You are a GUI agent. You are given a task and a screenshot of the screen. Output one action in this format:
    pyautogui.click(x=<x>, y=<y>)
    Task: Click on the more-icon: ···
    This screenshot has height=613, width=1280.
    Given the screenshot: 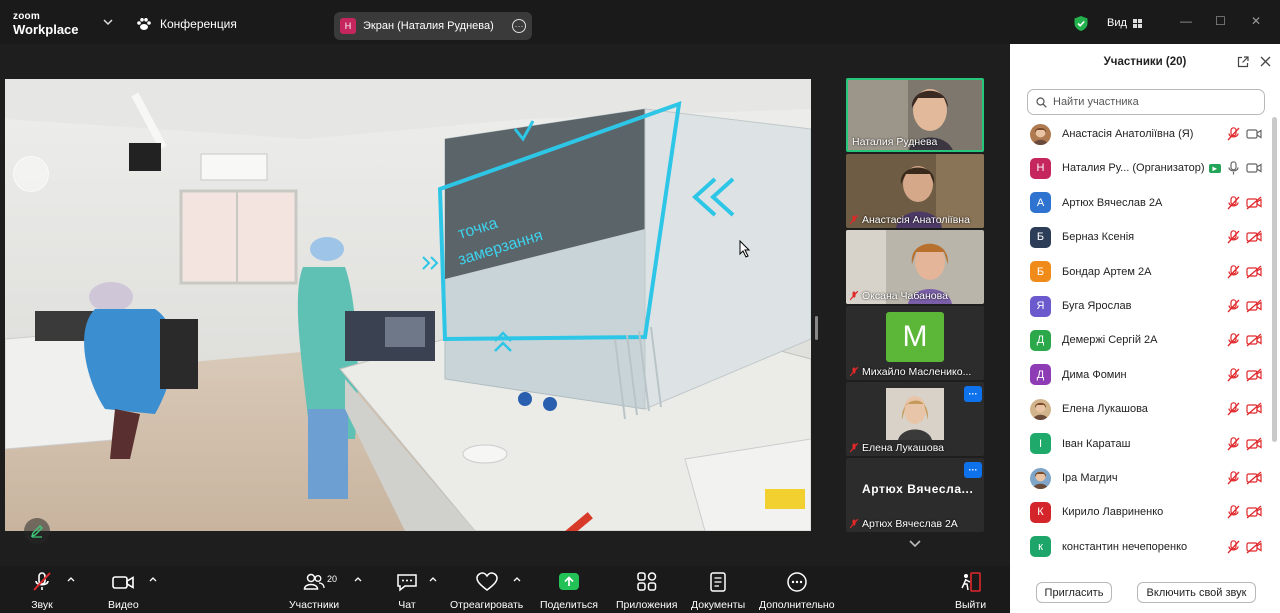 What is the action you would take?
    pyautogui.click(x=519, y=26)
    